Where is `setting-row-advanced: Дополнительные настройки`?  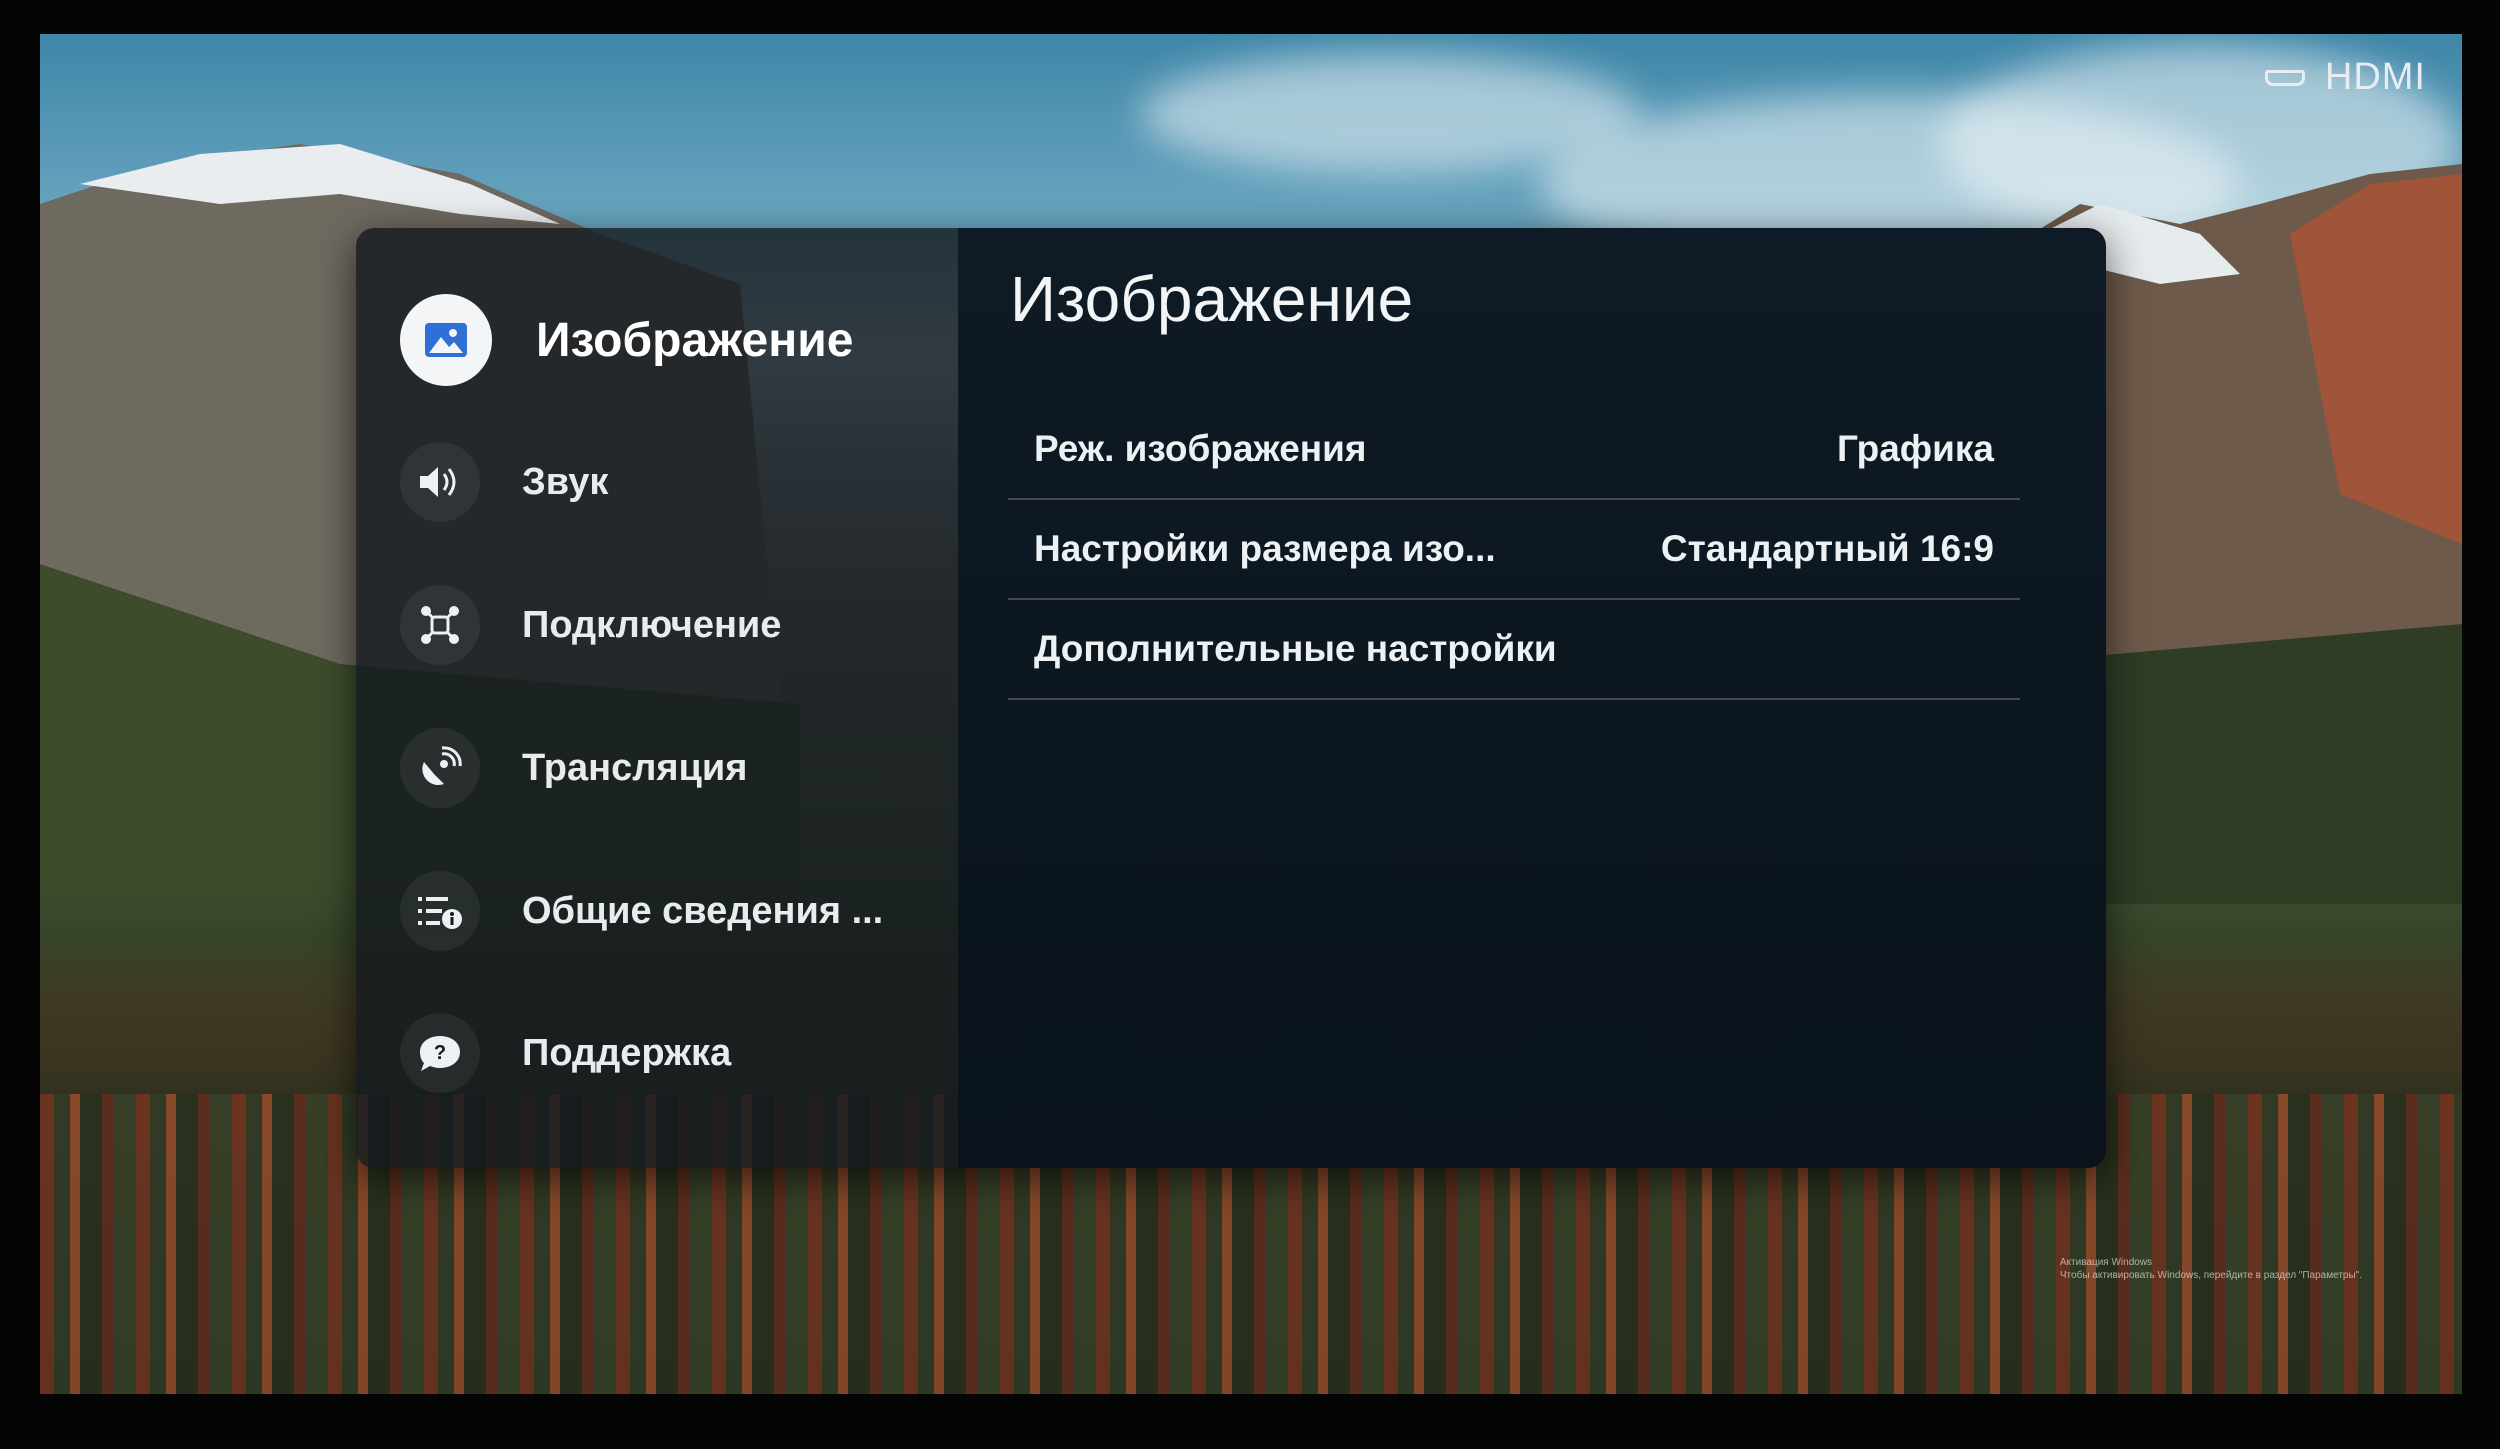 setting-row-advanced: Дополнительные настройки is located at coordinates (1514, 650).